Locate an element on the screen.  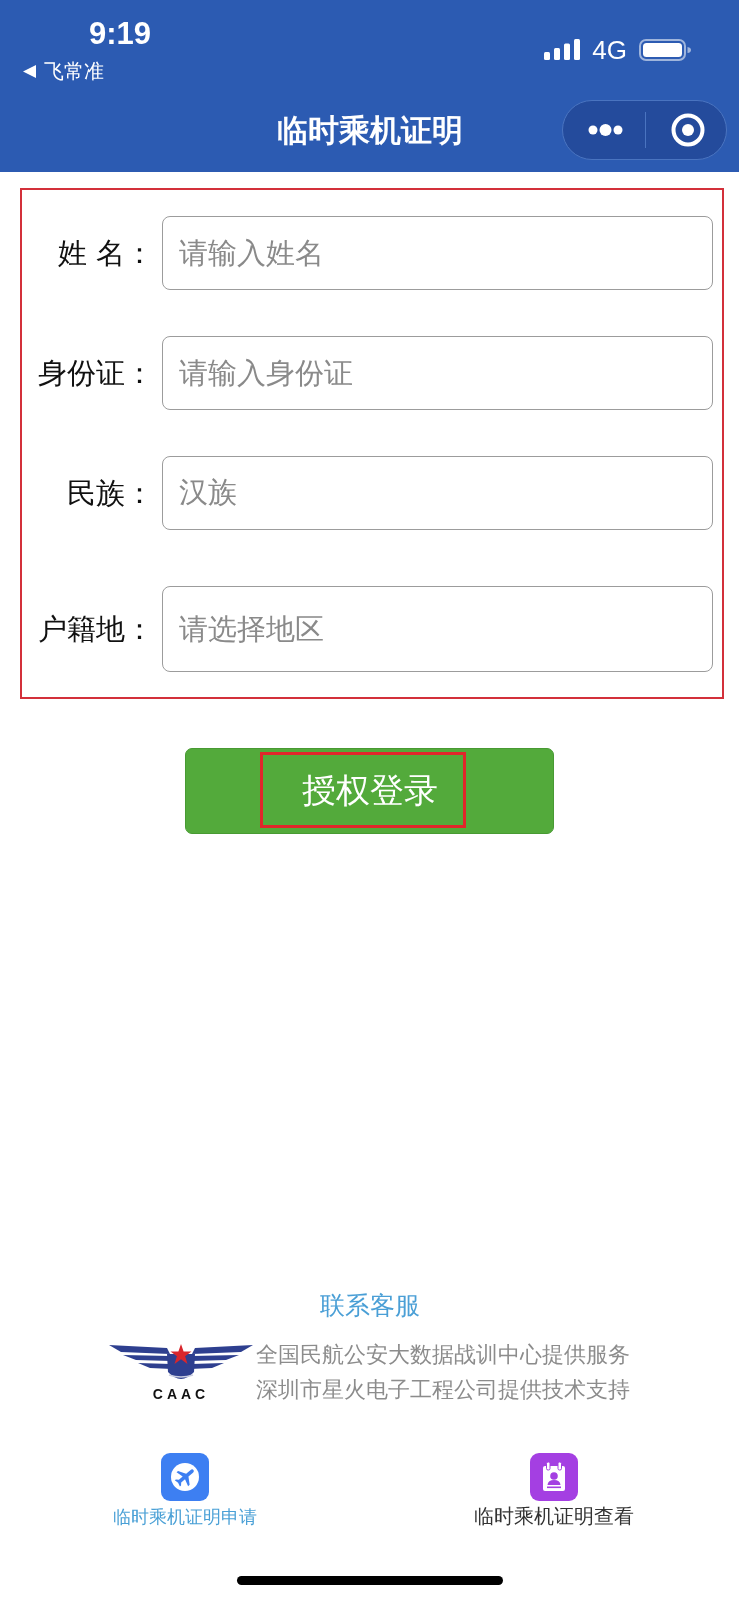
field-label: 户籍地： is located at coordinates (95, 629).